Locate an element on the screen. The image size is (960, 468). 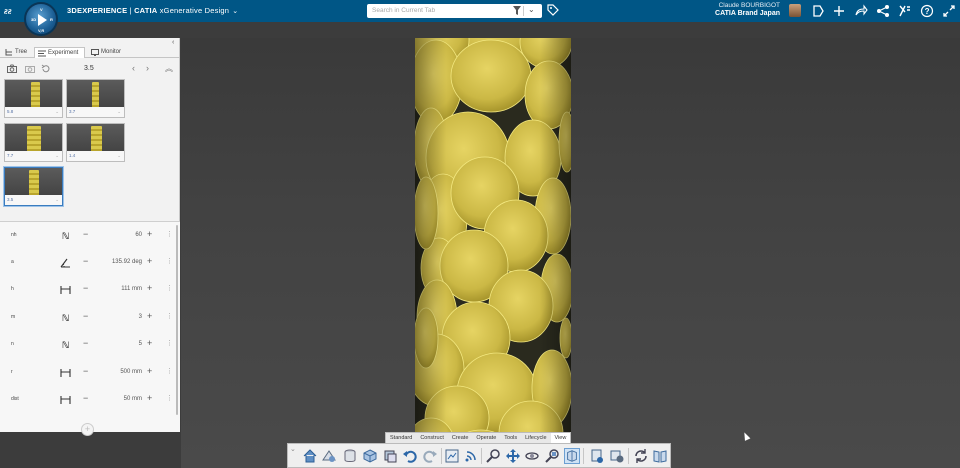
parameter-row: n ℕ − 5 + ⋮ is located at coordinates (89, 346).